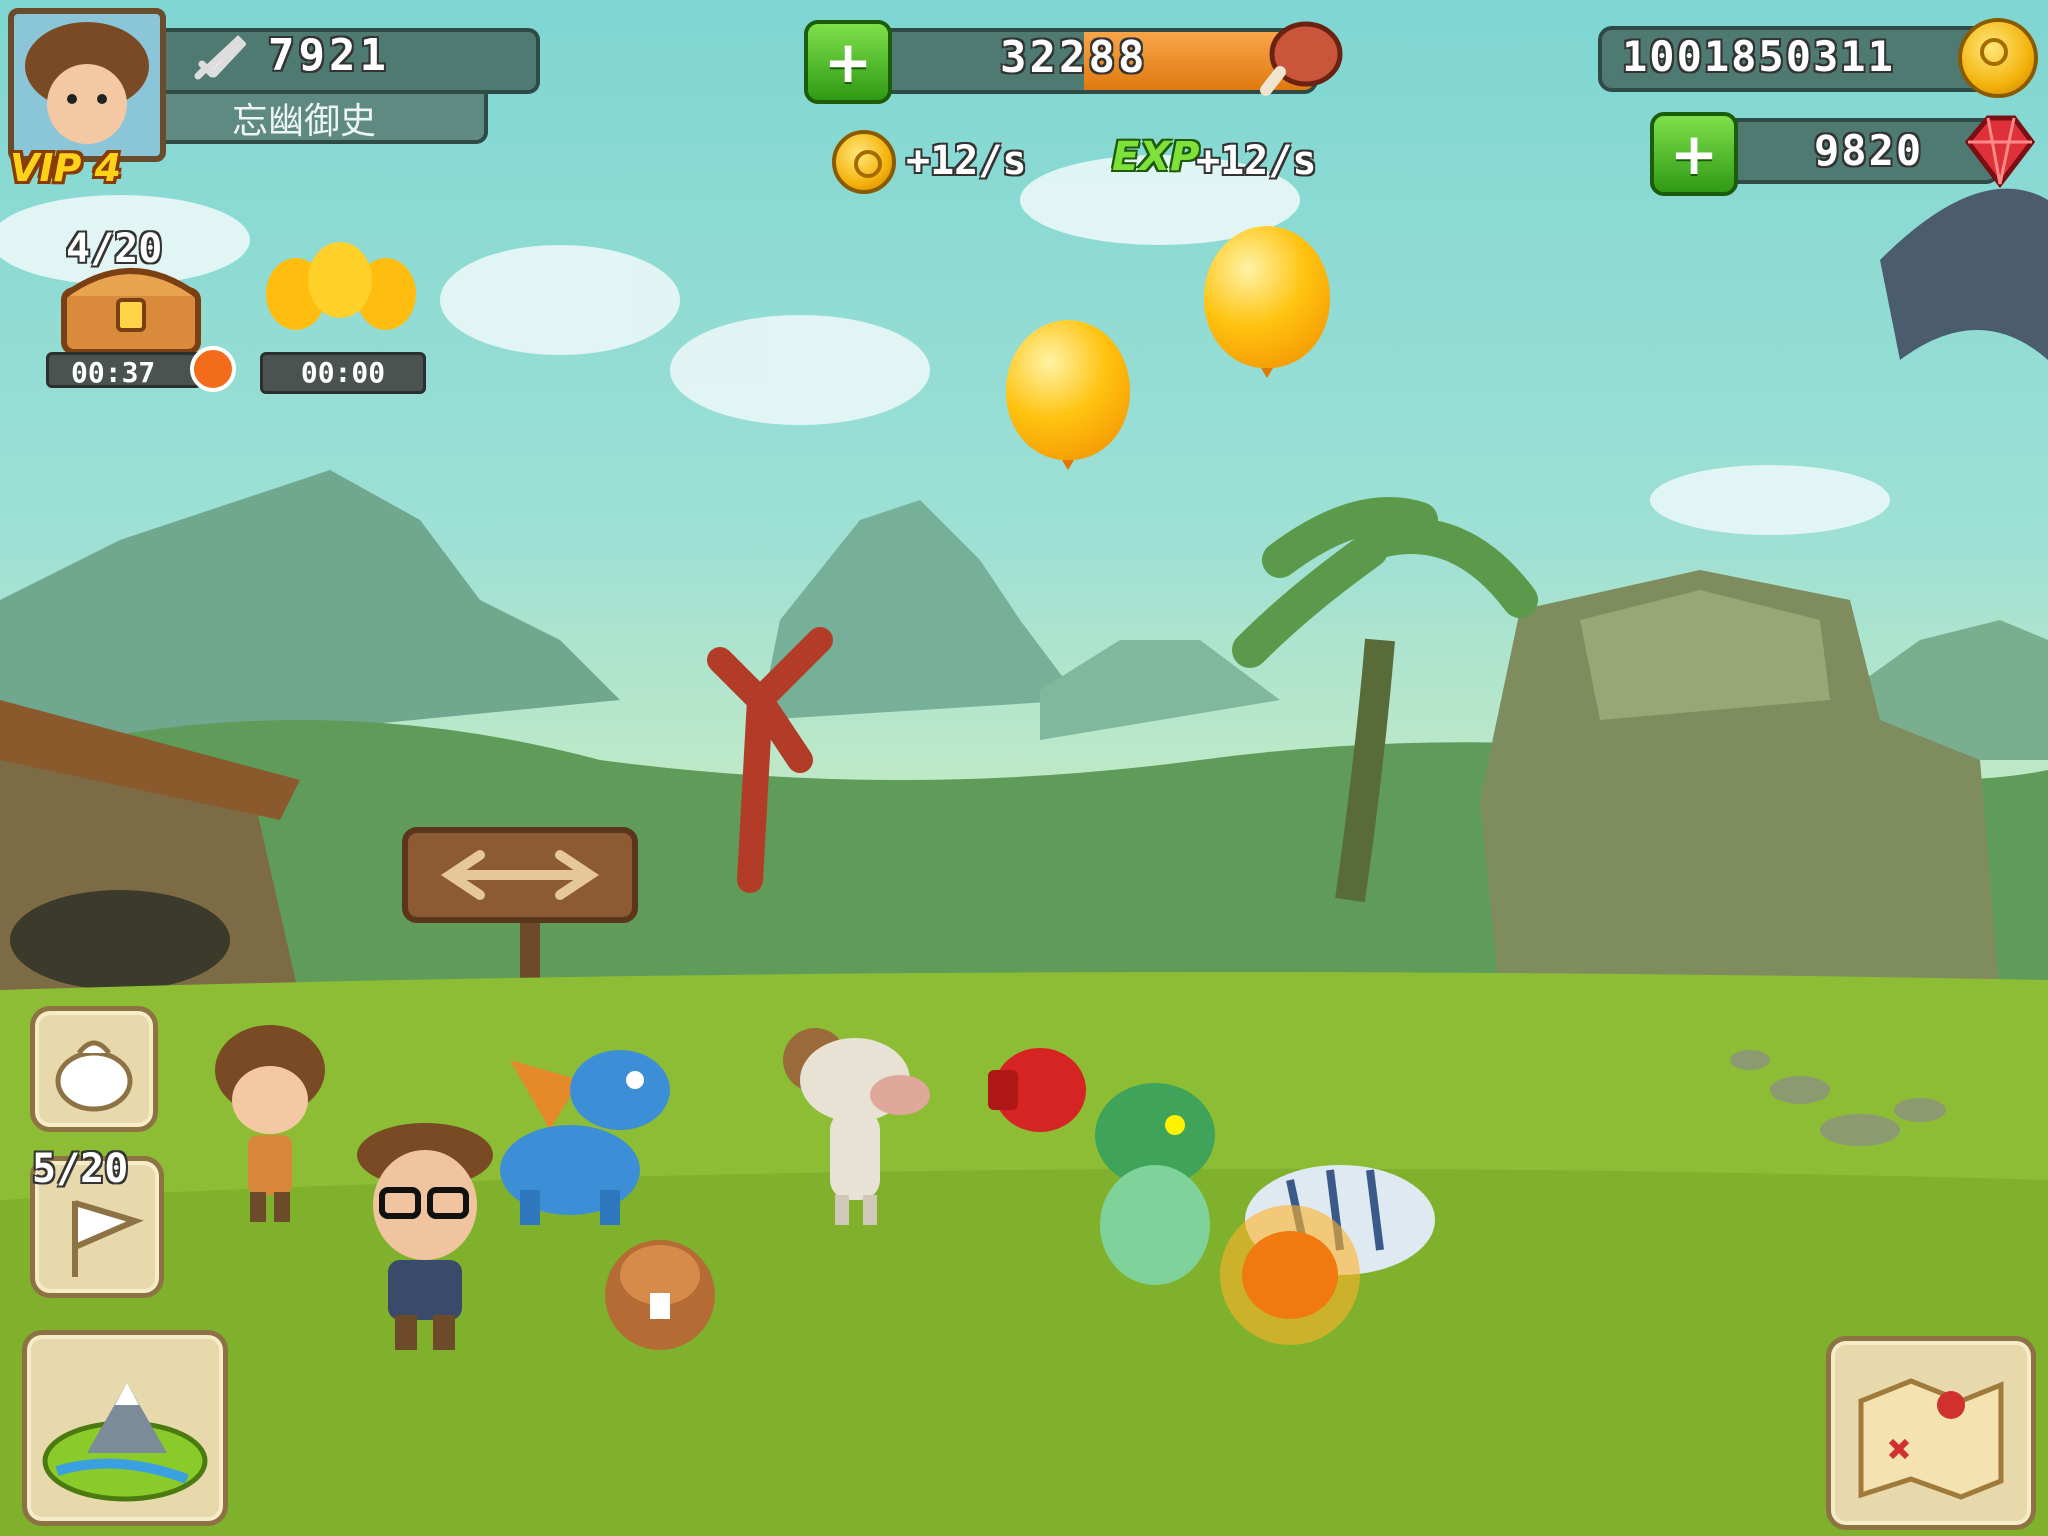 This screenshot has width=2048, height=1536. Describe the element at coordinates (1256, 161) in the screenshot. I see `exp-rate: +12/s` at that location.